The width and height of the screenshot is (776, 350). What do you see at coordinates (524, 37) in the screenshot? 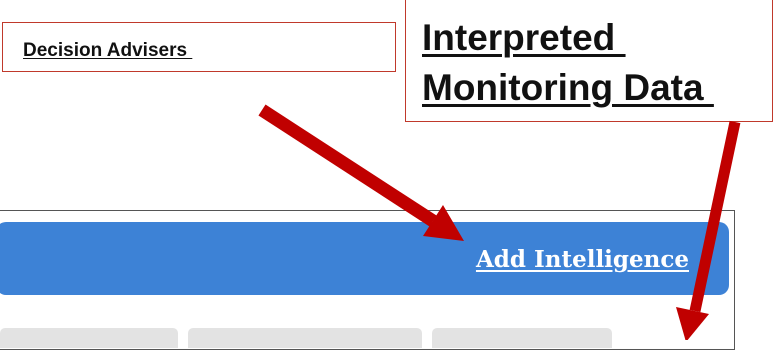
I see `callout-title-line-1: Interpreted` at bounding box center [524, 37].